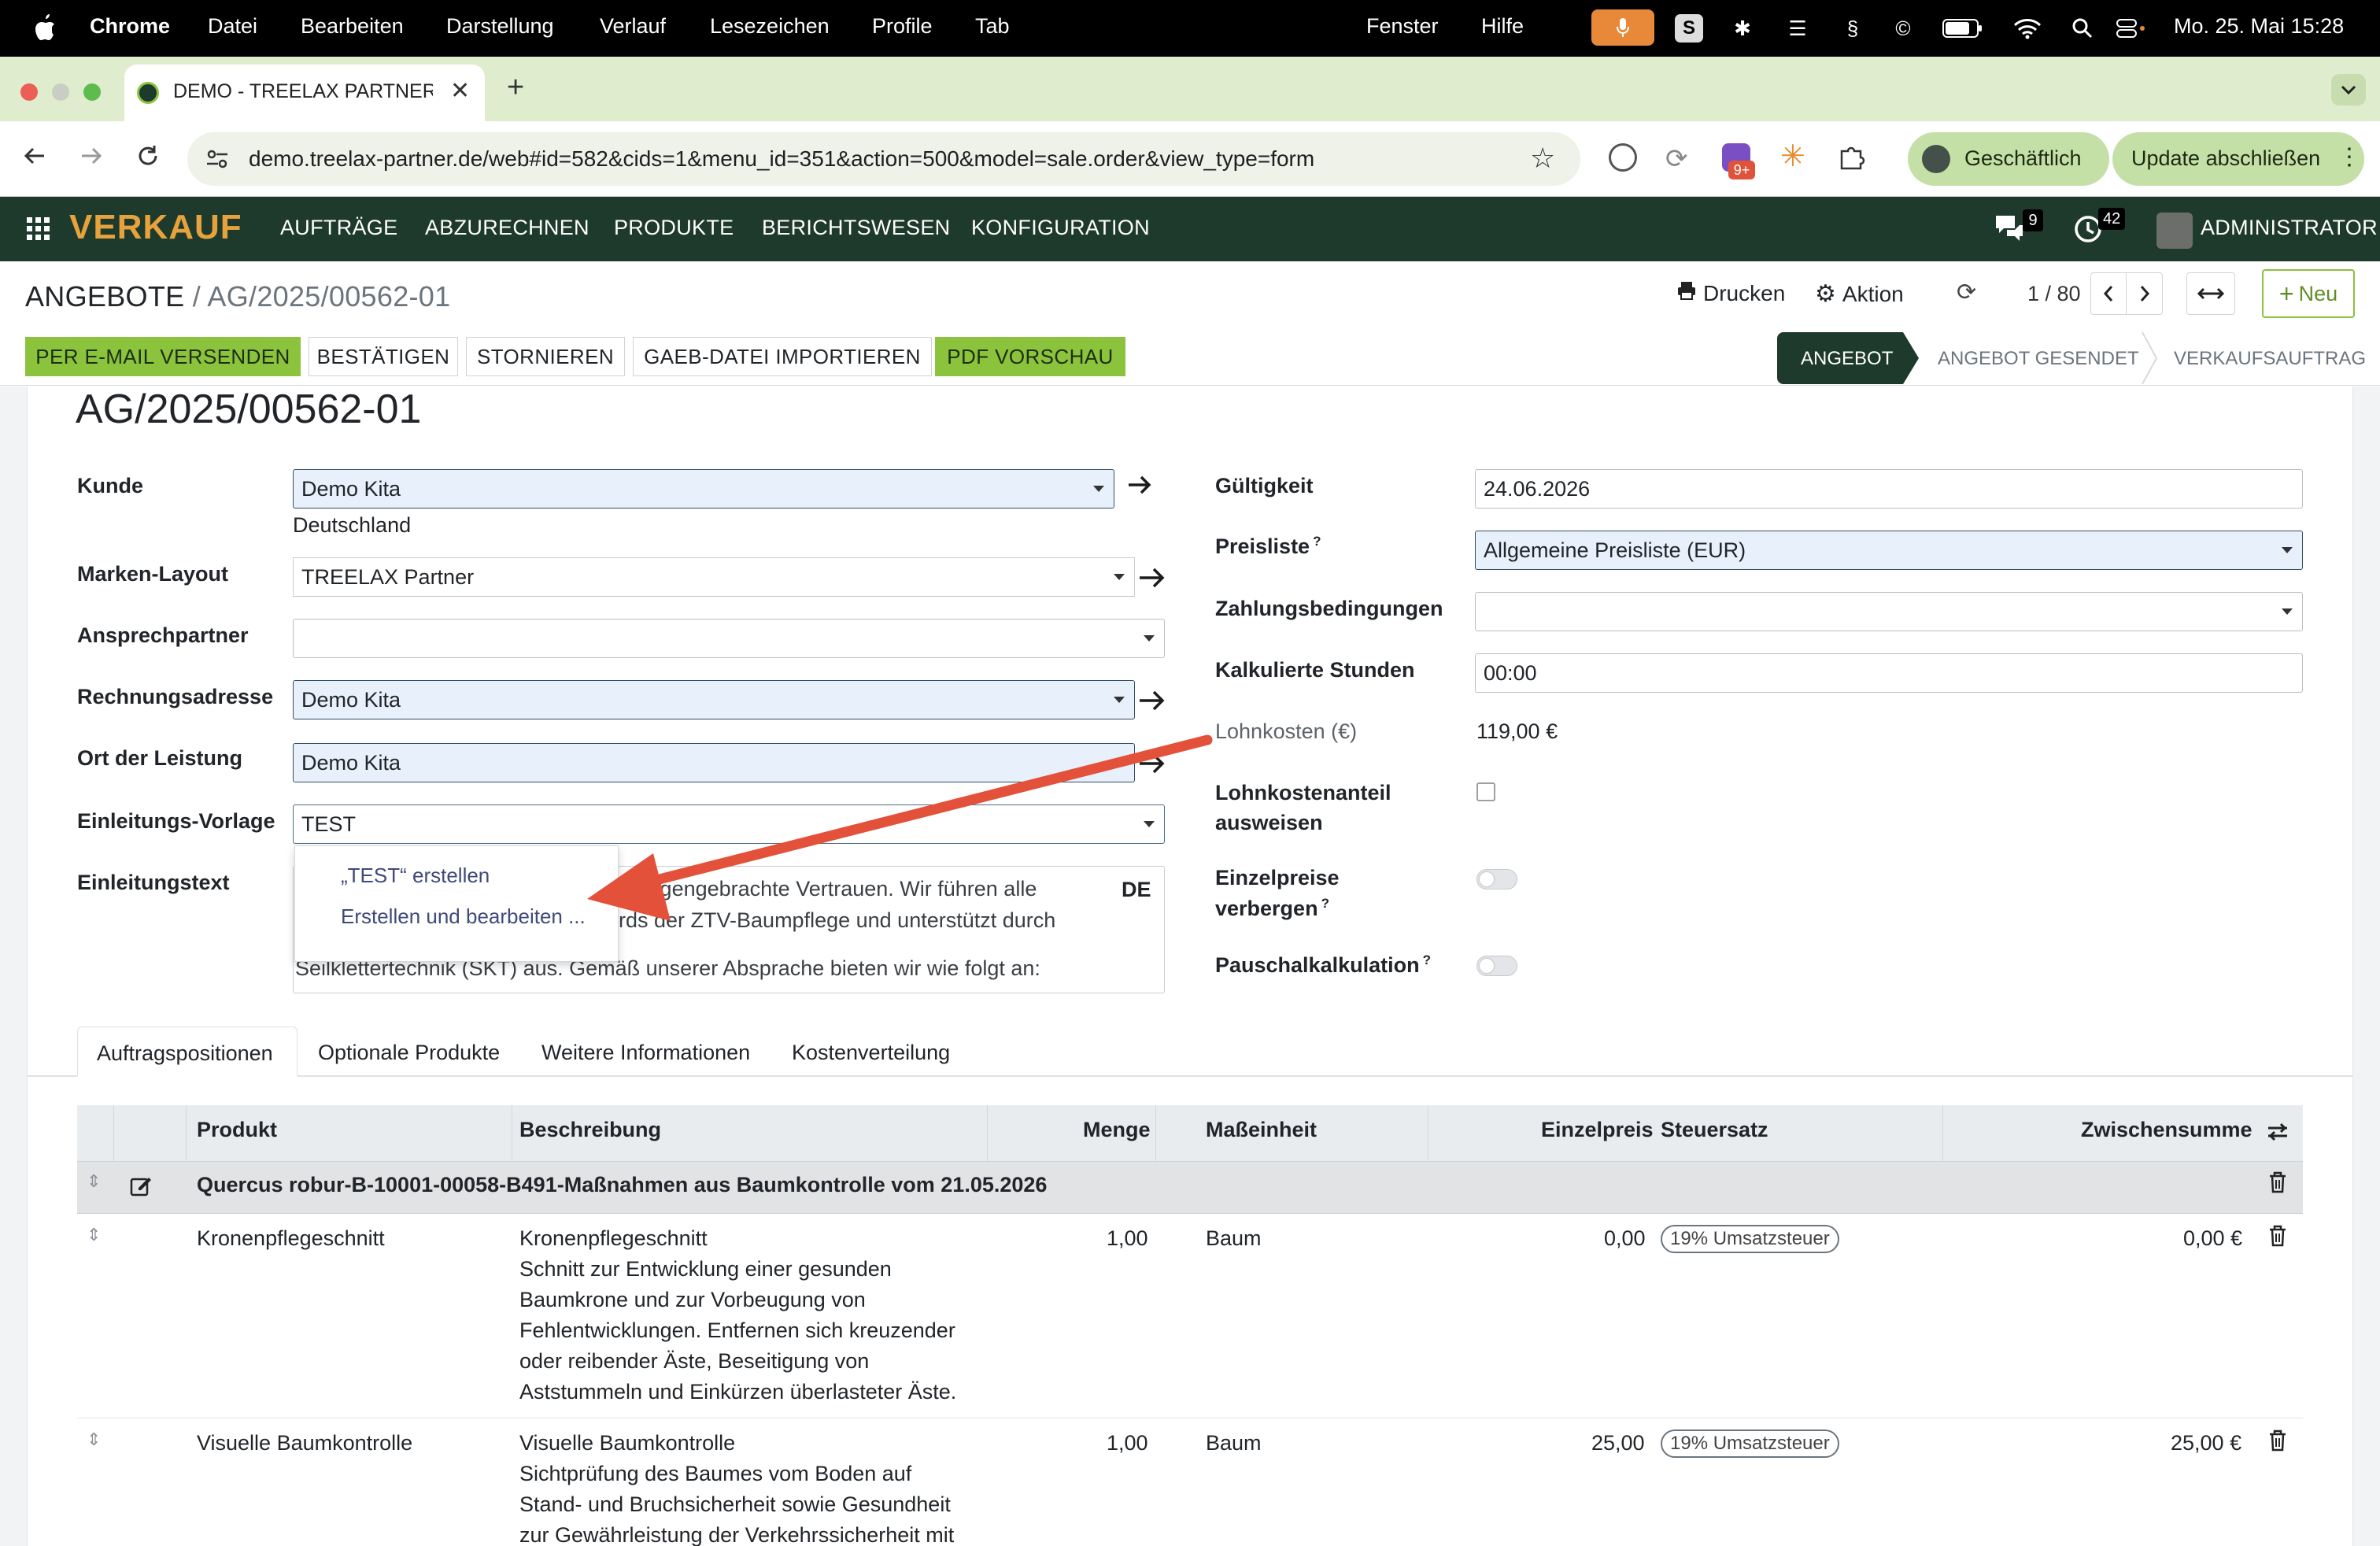 The image size is (2380, 1546). I want to click on row2-product: Visuelle Baumkontrolle, so click(304, 1443).